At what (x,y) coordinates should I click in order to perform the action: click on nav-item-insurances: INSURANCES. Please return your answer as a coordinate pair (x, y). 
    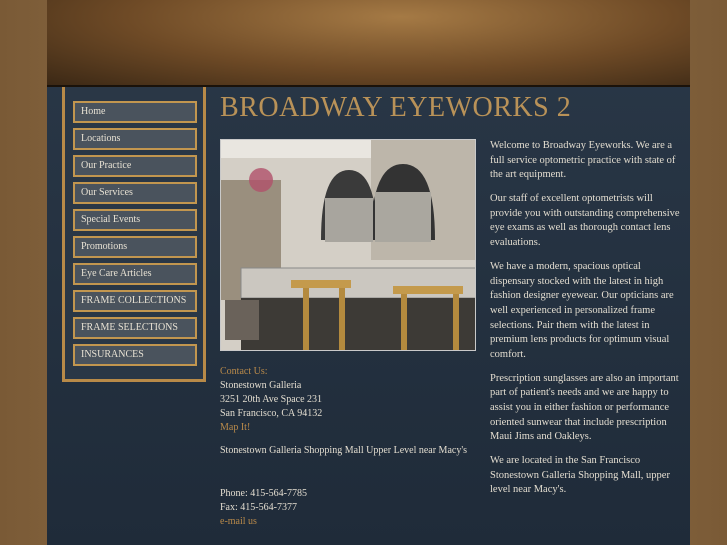
    Looking at the image, I should click on (135, 355).